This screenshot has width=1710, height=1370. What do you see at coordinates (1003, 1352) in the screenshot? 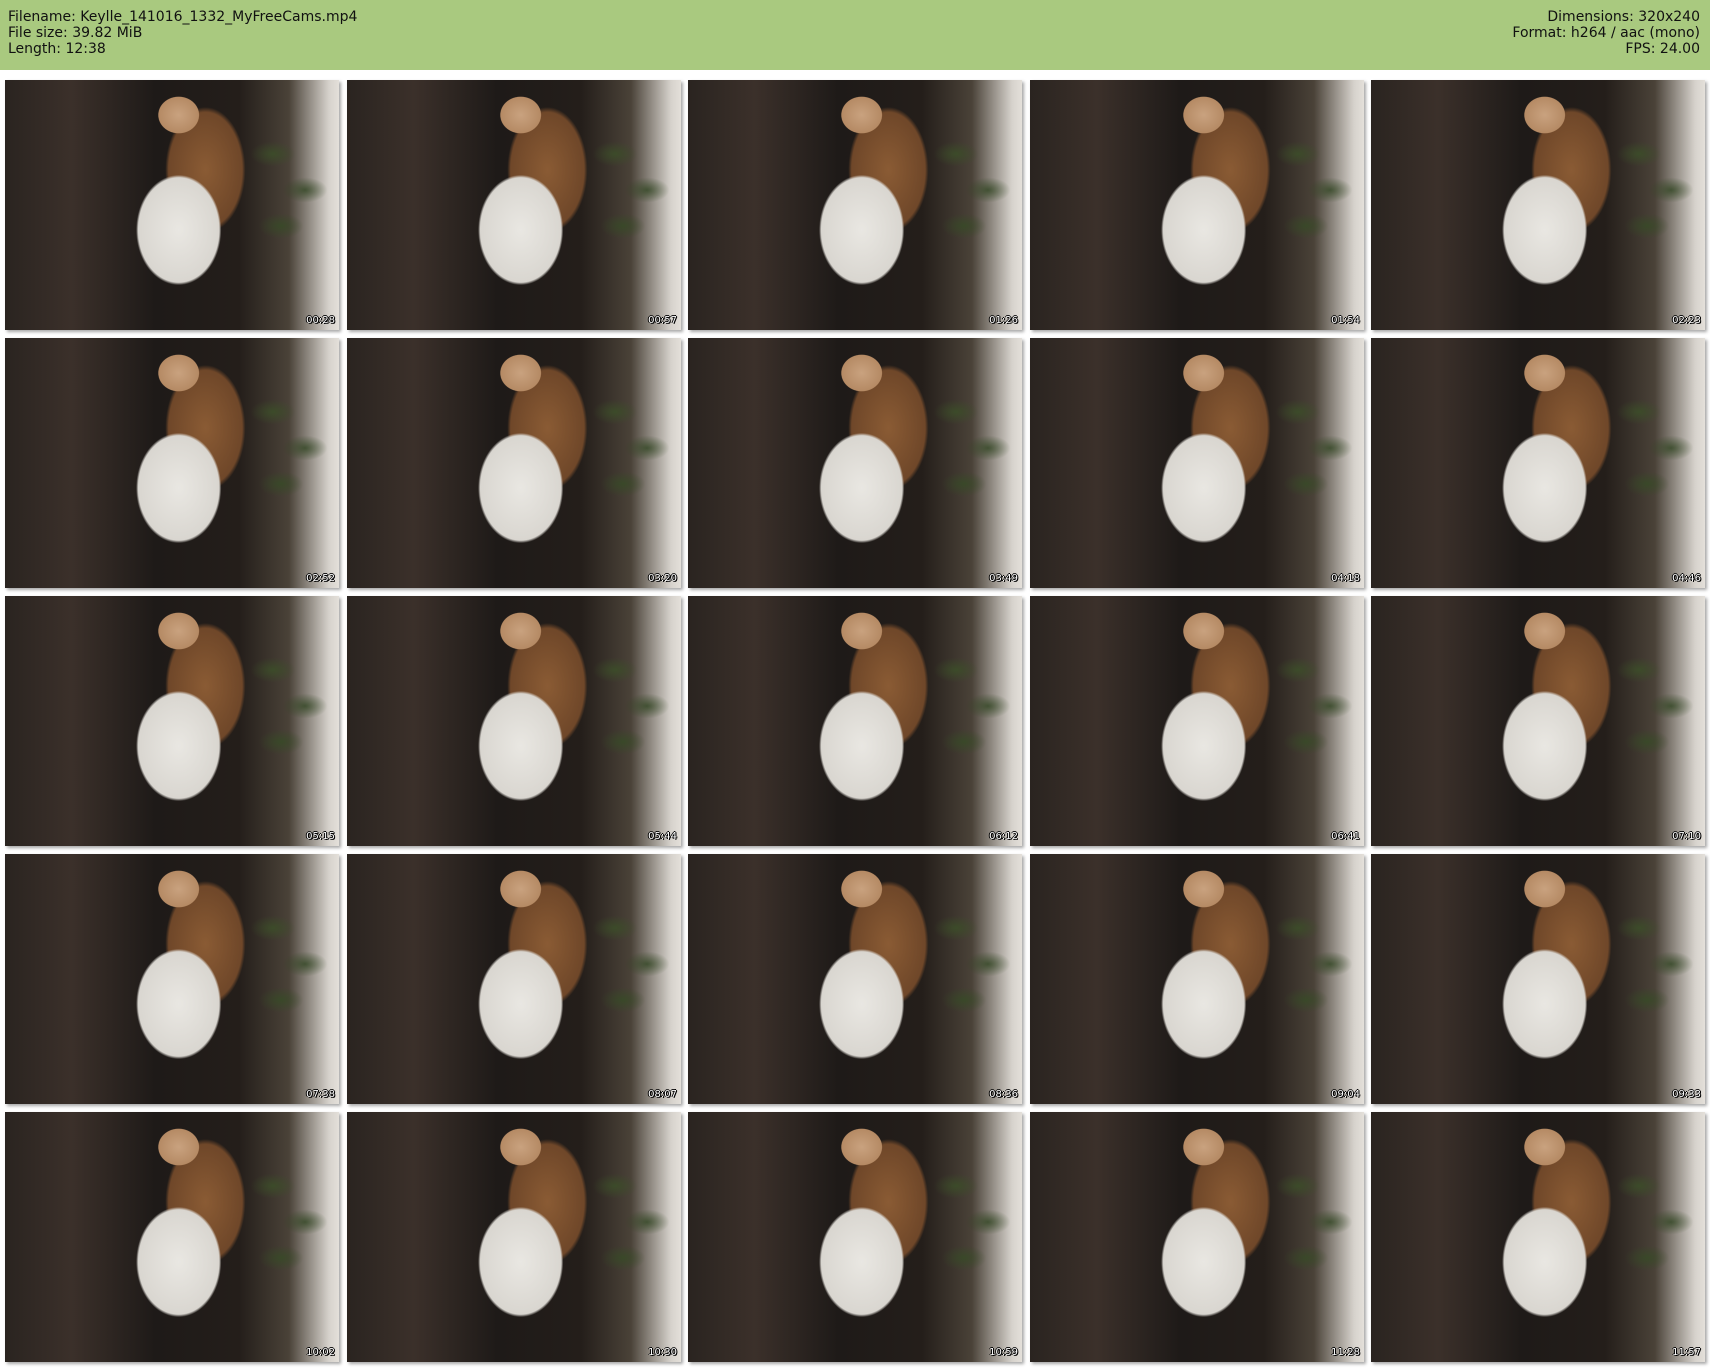
I see `frame-timestamp: 10:59` at bounding box center [1003, 1352].